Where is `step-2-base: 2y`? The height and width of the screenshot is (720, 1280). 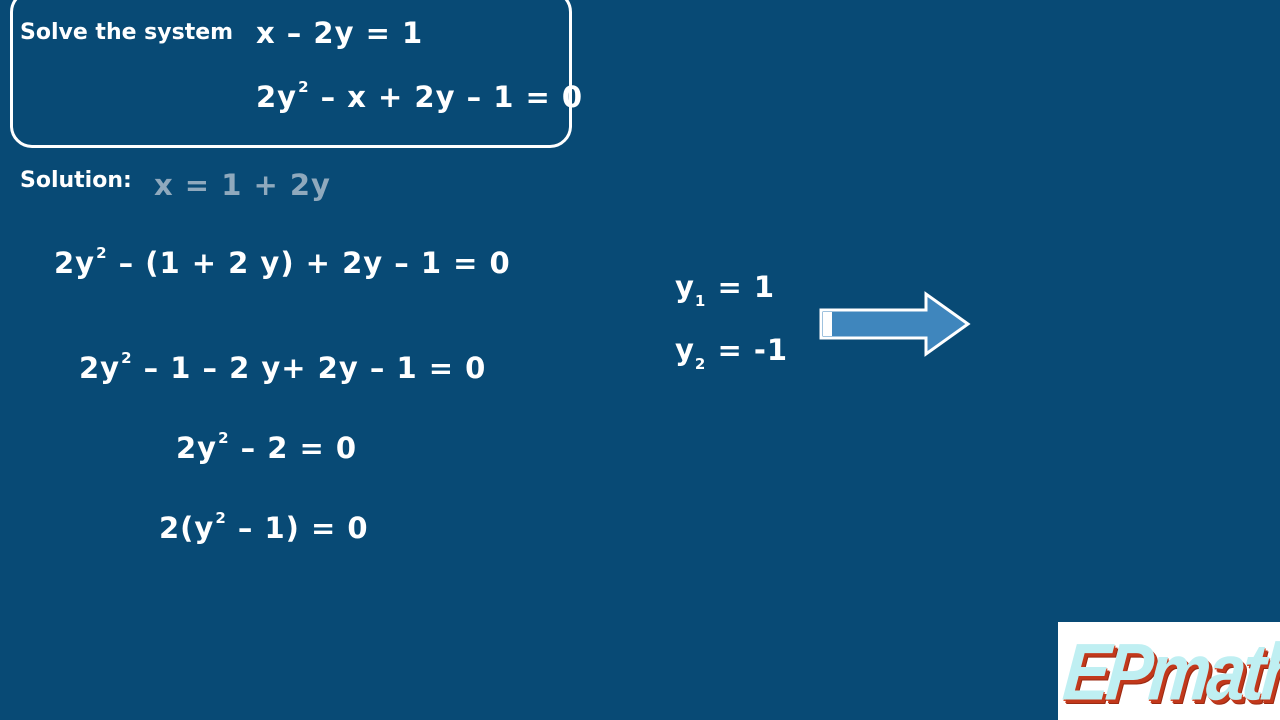
step-2-base: 2y is located at coordinates (100, 368).